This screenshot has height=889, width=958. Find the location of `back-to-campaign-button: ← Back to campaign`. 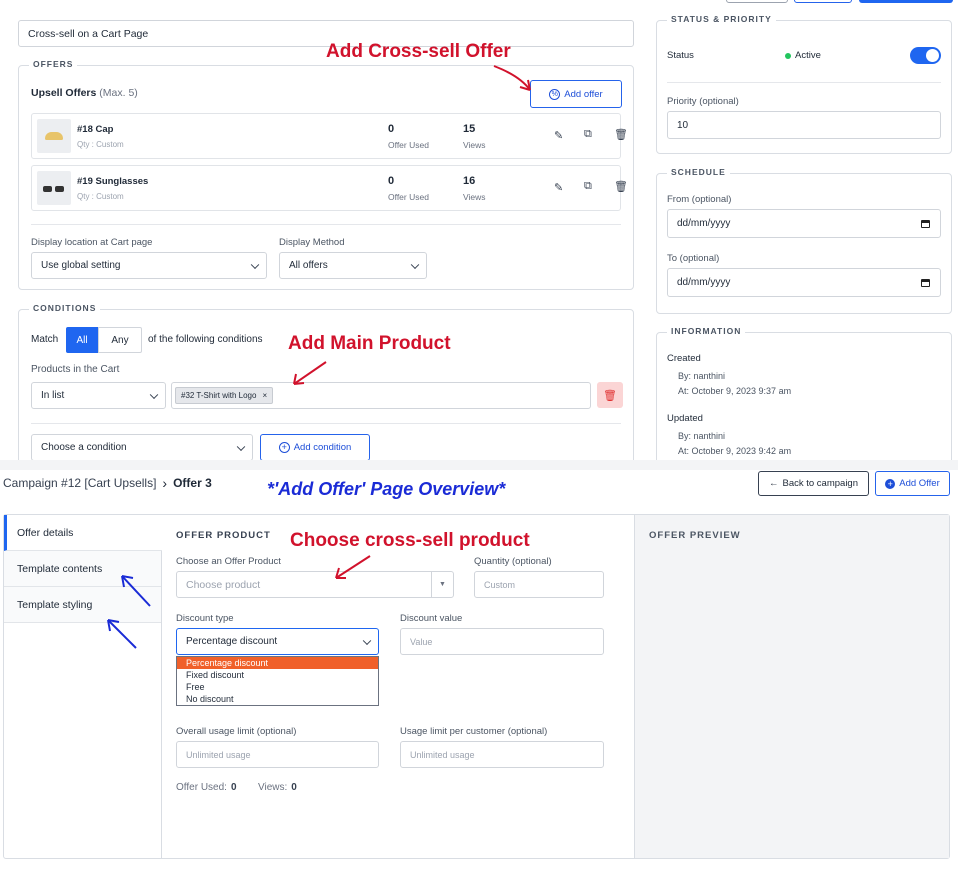

back-to-campaign-button: ← Back to campaign is located at coordinates (813, 483).